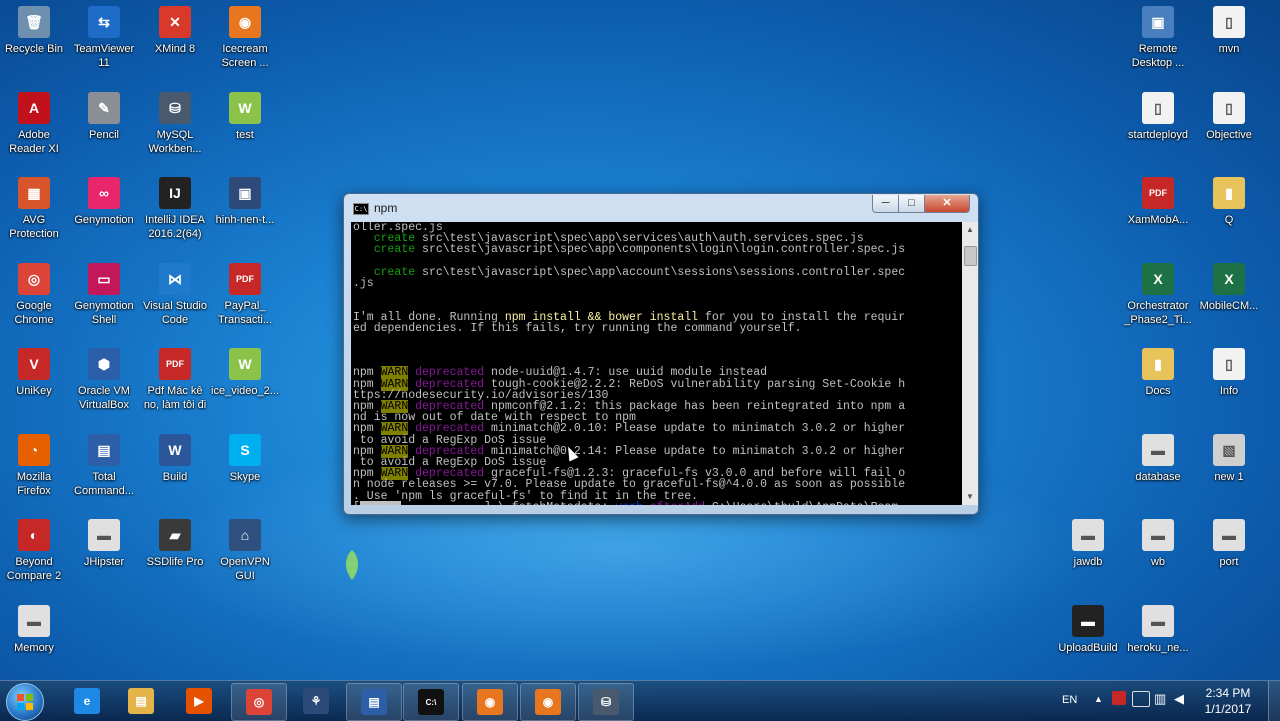 This screenshot has width=1280, height=721. What do you see at coordinates (104, 38) in the screenshot?
I see `desktop-icon-teamviewer-11: ⇆ TeamViewer 11` at bounding box center [104, 38].